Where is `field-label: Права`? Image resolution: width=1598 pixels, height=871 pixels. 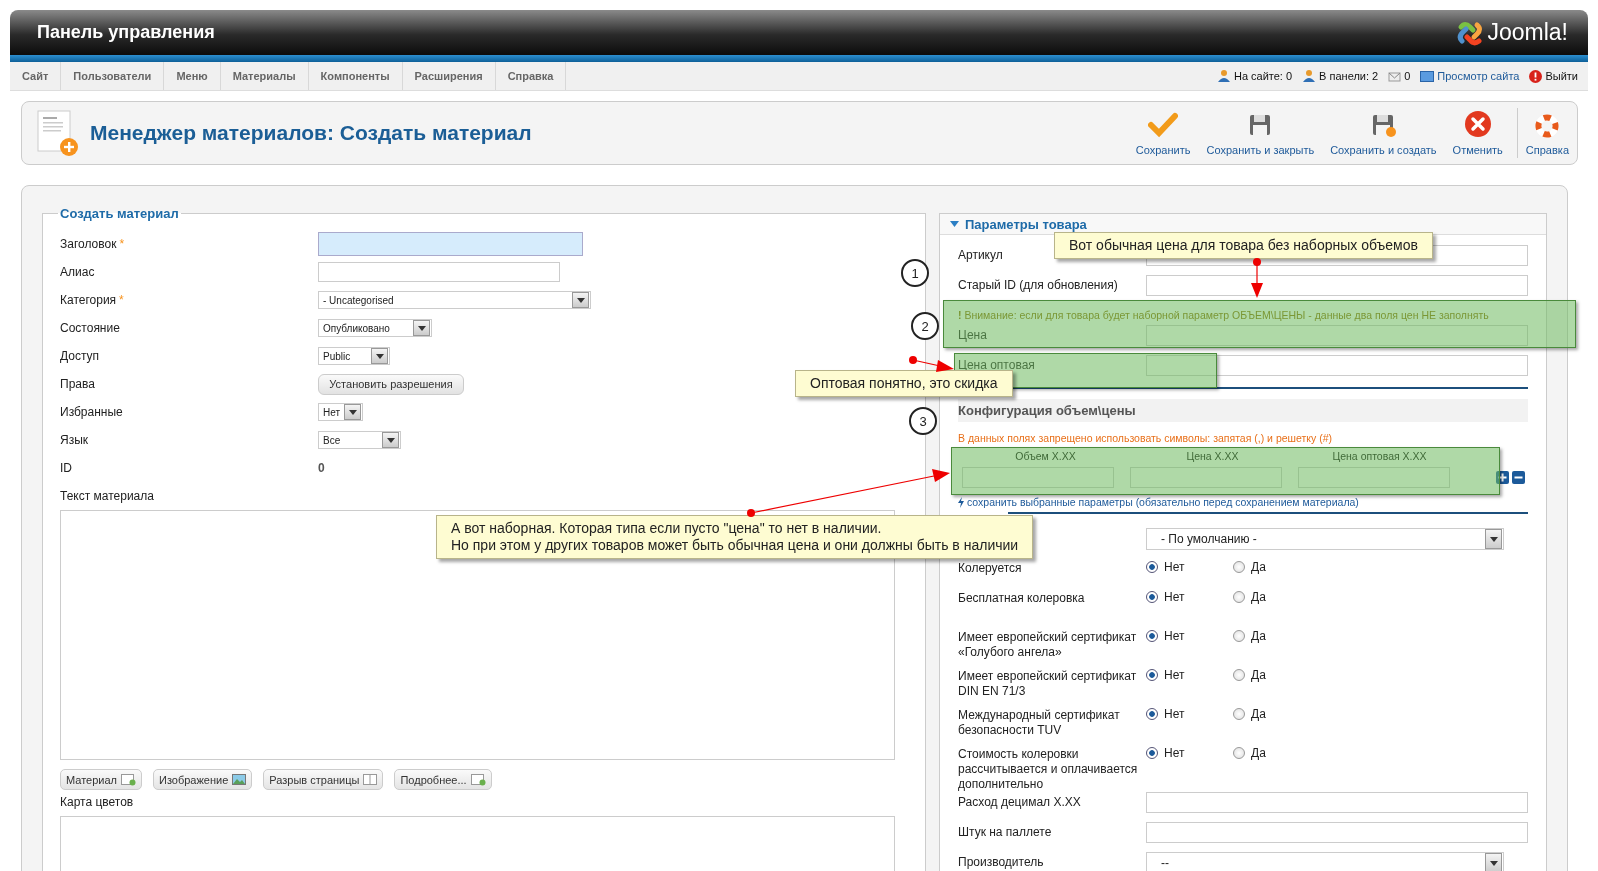
field-label: Права is located at coordinates (77, 384).